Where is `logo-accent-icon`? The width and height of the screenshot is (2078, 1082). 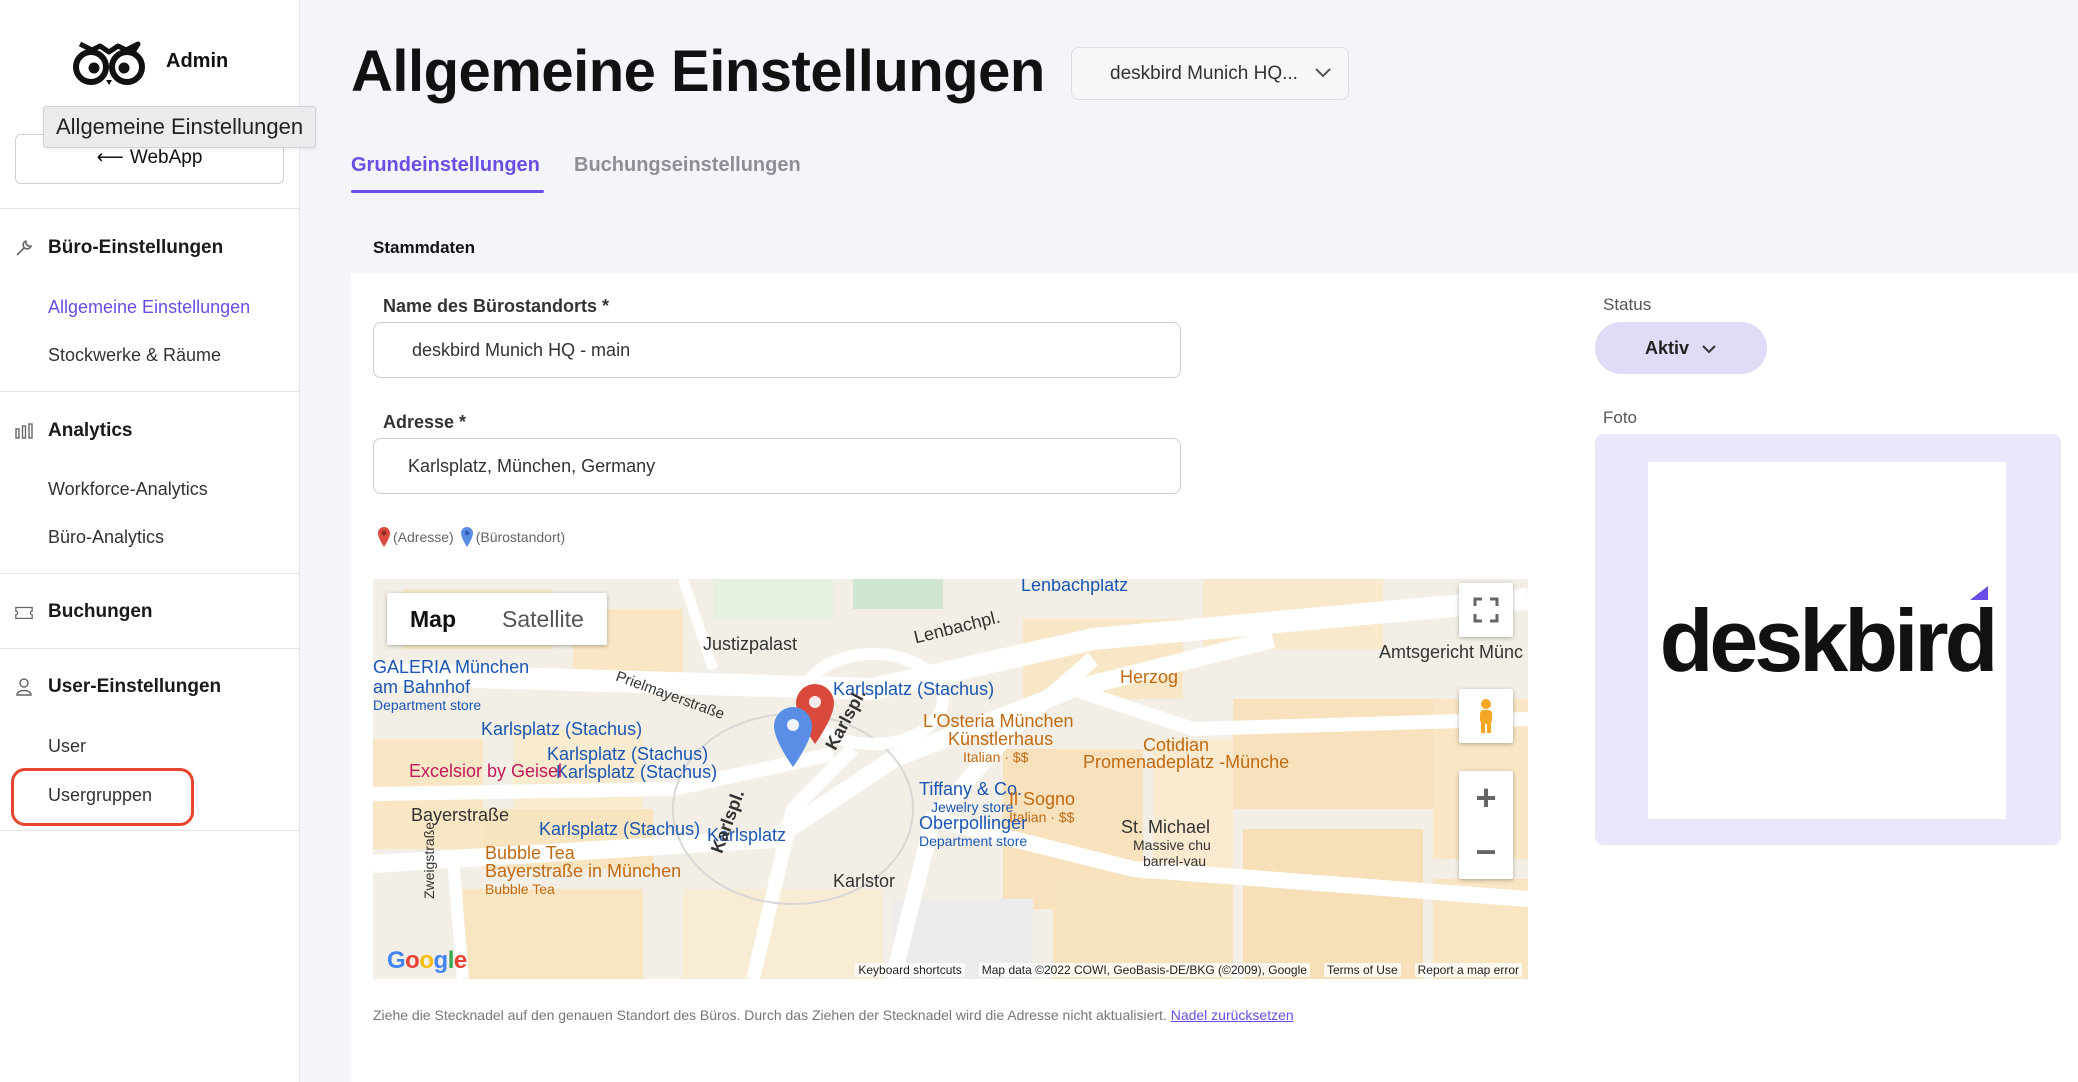
logo-accent-icon is located at coordinates (1979, 592).